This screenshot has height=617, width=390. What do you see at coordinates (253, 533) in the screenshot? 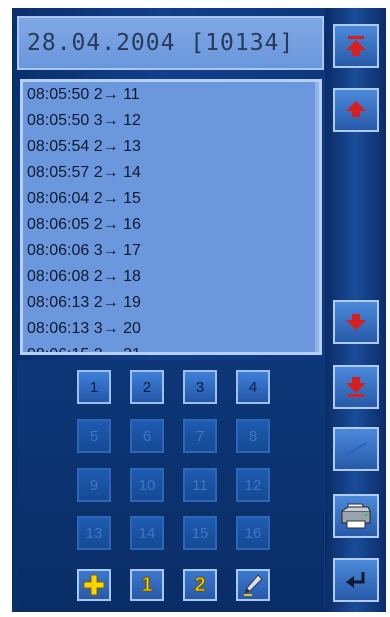
I see `key-16: 16` at bounding box center [253, 533].